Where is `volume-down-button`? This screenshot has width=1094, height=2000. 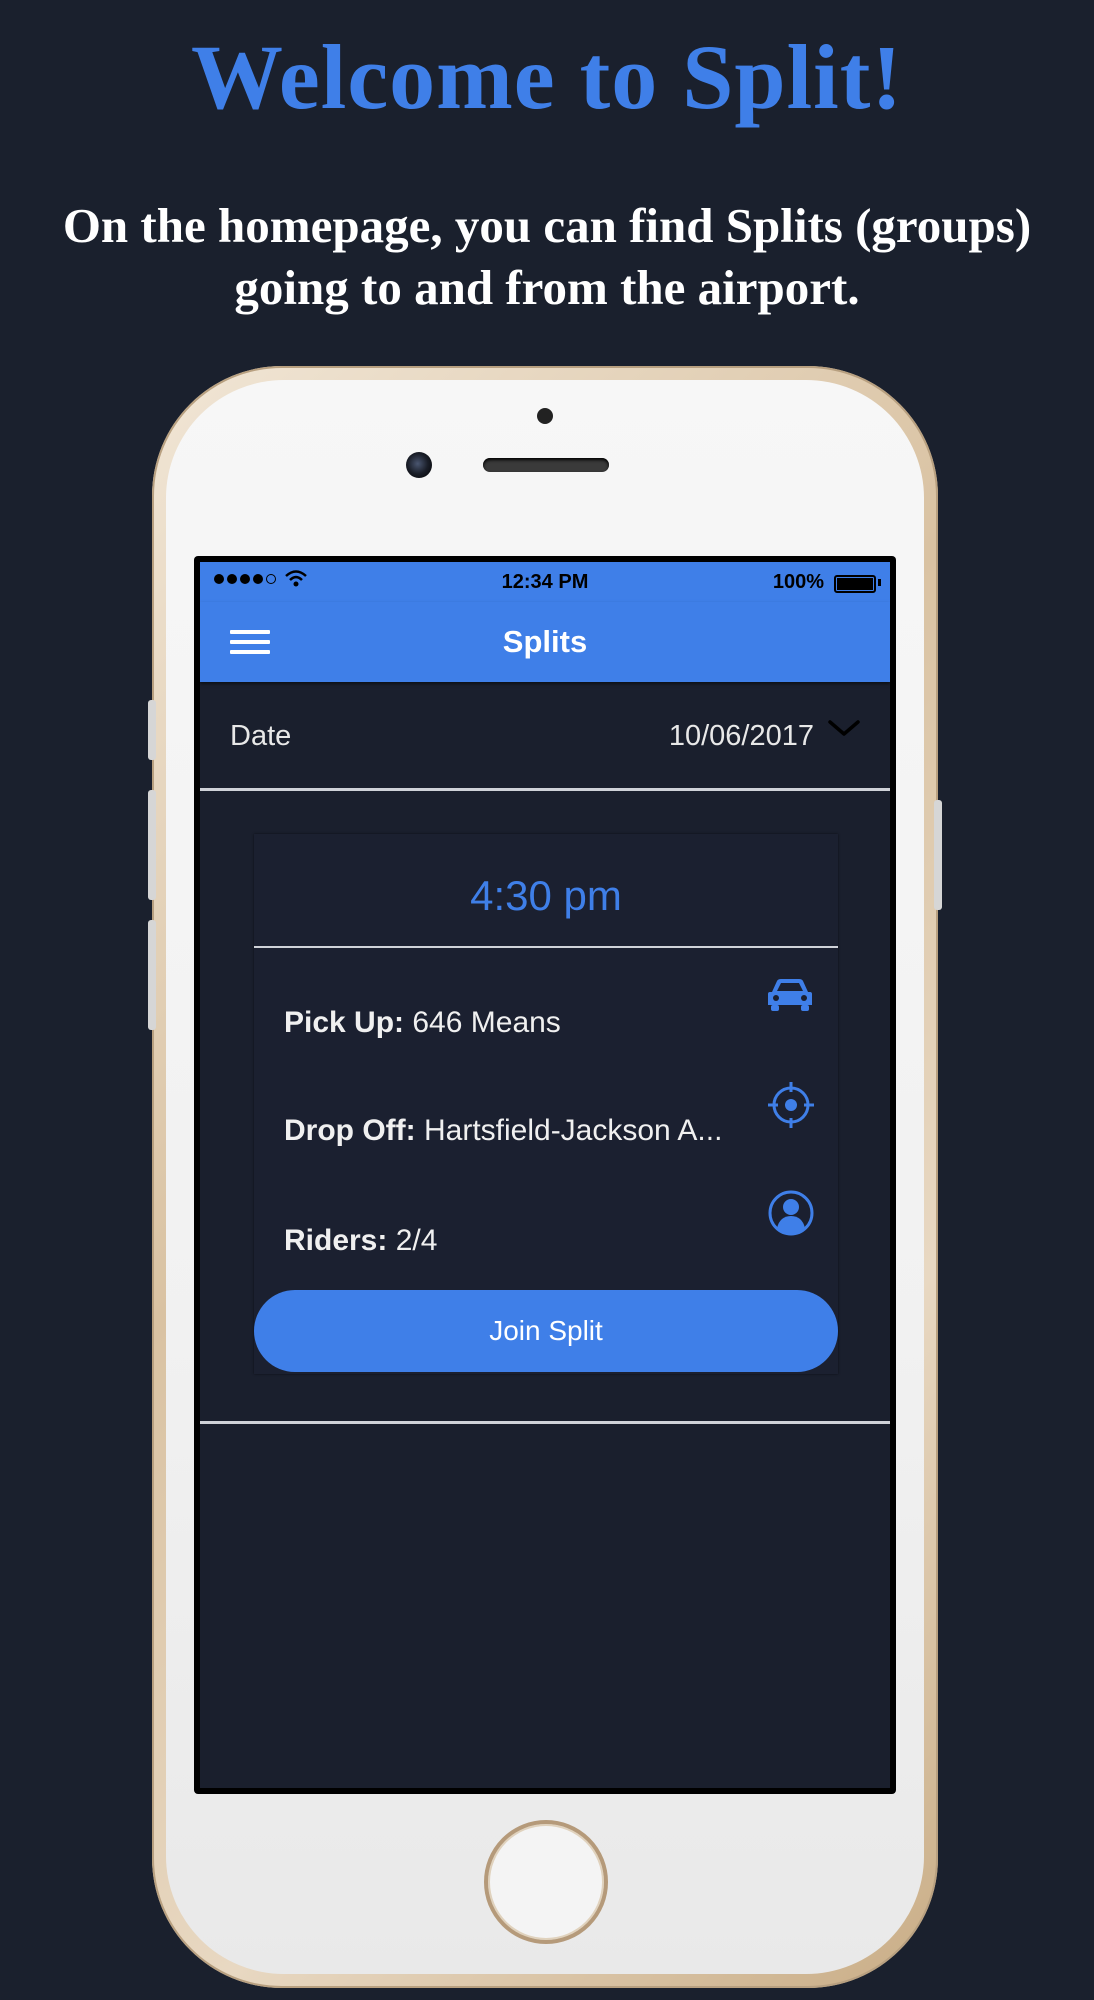
volume-down-button is located at coordinates (152, 975).